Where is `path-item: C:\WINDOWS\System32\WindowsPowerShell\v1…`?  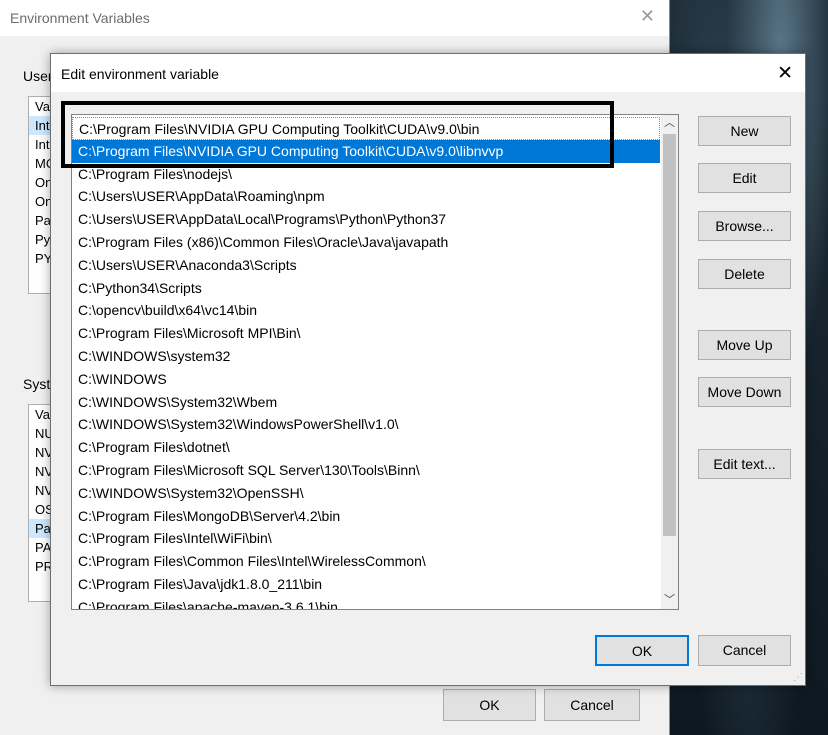 path-item: C:\WINDOWS\System32\WindowsPowerShell\v1… is located at coordinates (366, 424).